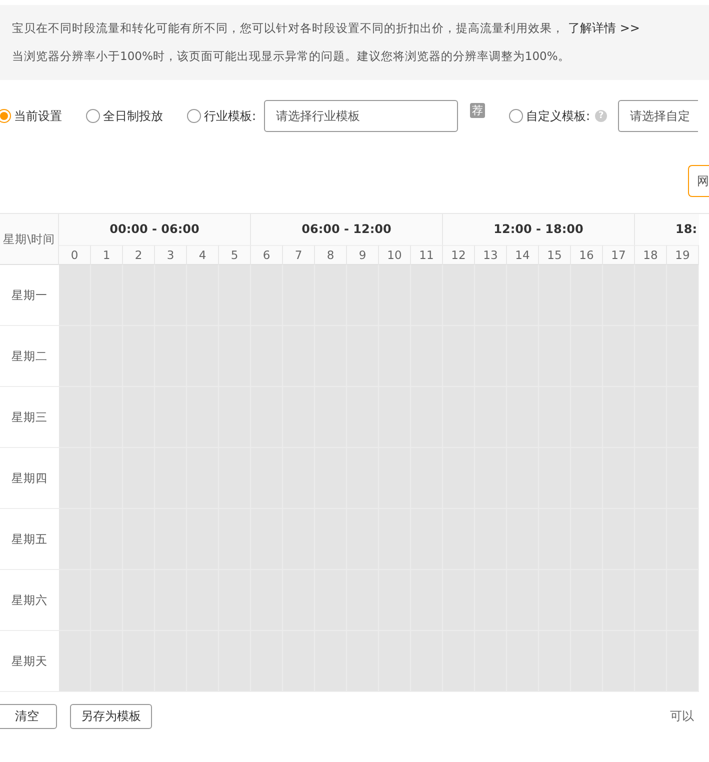 The height and width of the screenshot is (762, 709). Describe the element at coordinates (75, 255) in the screenshot. I see `hour-header: 0` at that location.